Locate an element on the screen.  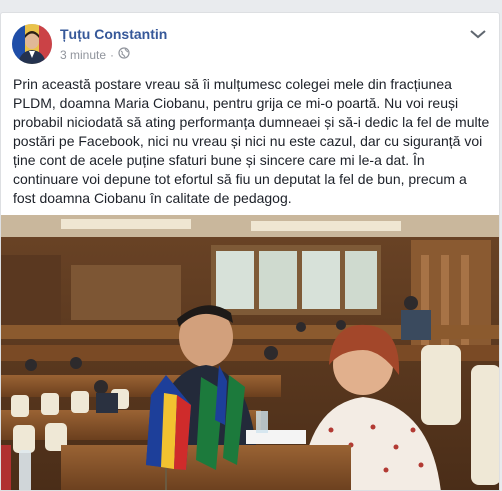
post-meta: 3 minute · is located at coordinates (95, 54).